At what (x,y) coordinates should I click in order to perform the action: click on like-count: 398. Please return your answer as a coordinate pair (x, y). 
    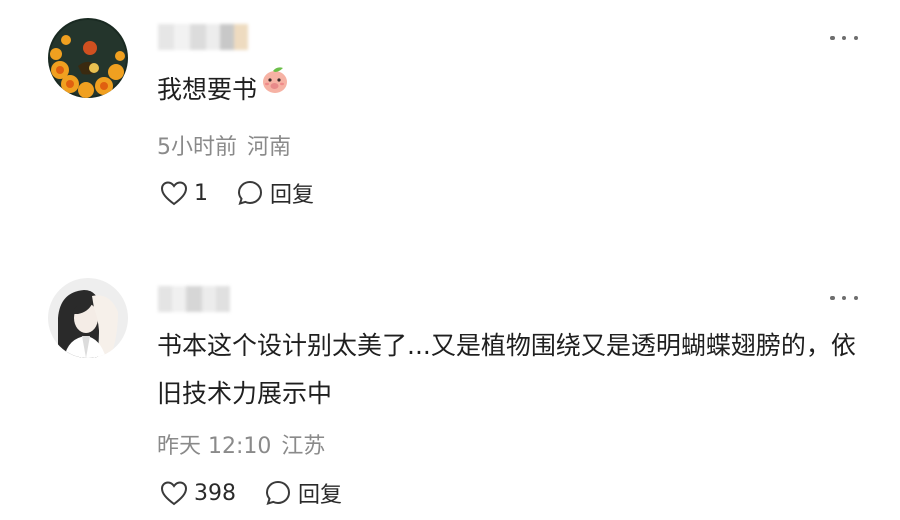
    Looking at the image, I should click on (215, 493).